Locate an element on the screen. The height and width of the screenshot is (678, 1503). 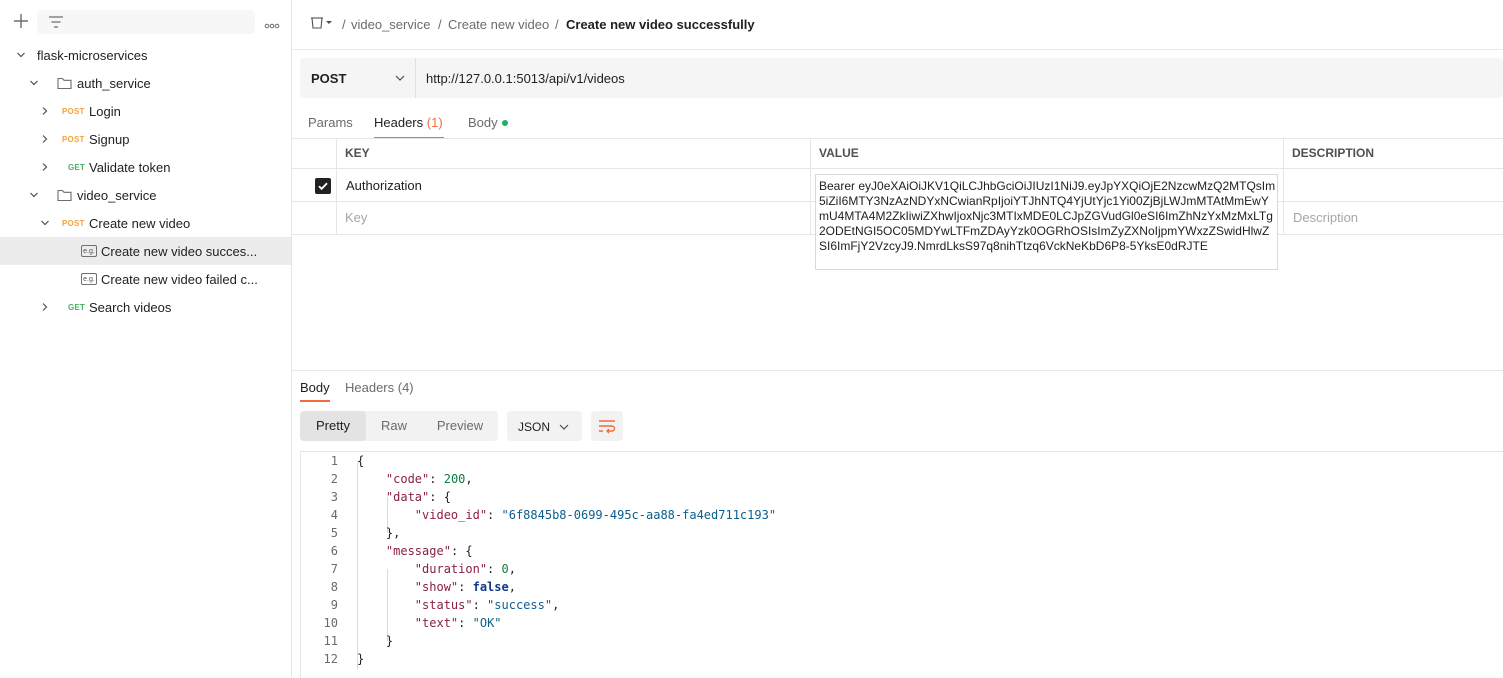
json-status-value: success is located at coordinates (519, 605).